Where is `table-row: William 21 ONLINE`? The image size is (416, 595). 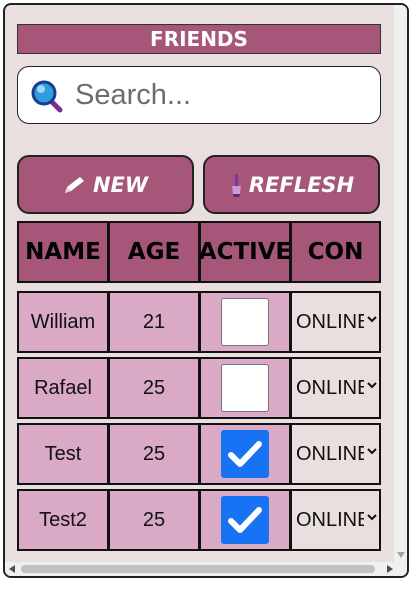 table-row: William 21 ONLINE is located at coordinates (199, 322).